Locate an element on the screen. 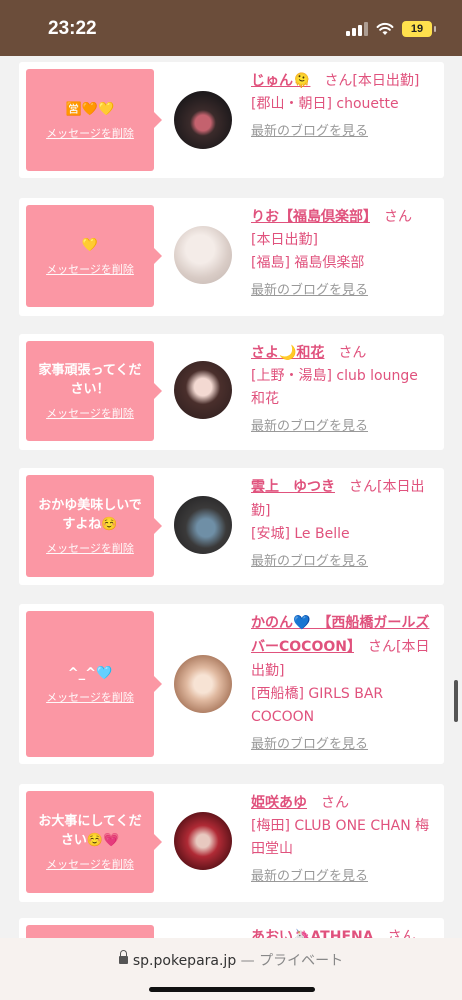  message-text: ^_^🩵 is located at coordinates (90, 673).